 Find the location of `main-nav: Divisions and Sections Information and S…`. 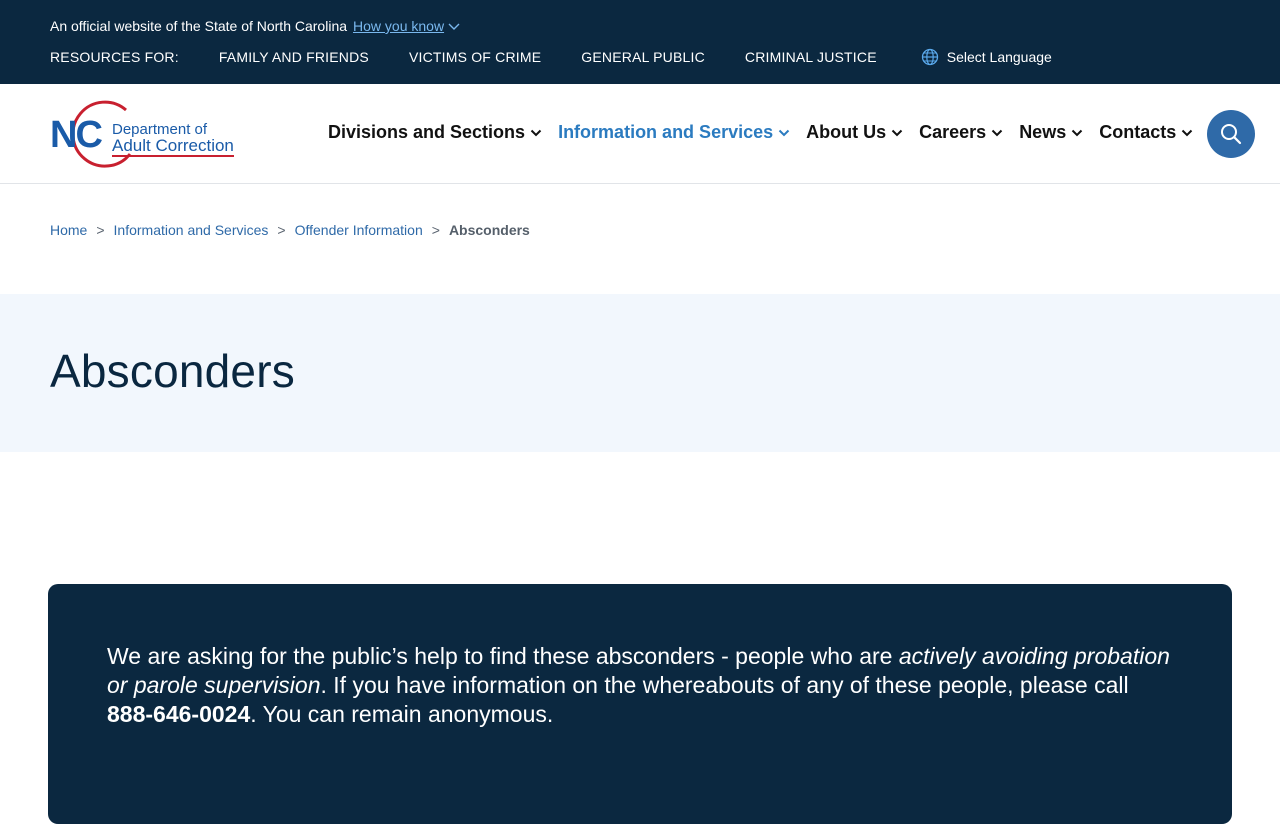

main-nav: Divisions and Sections Information and S… is located at coordinates (768, 132).